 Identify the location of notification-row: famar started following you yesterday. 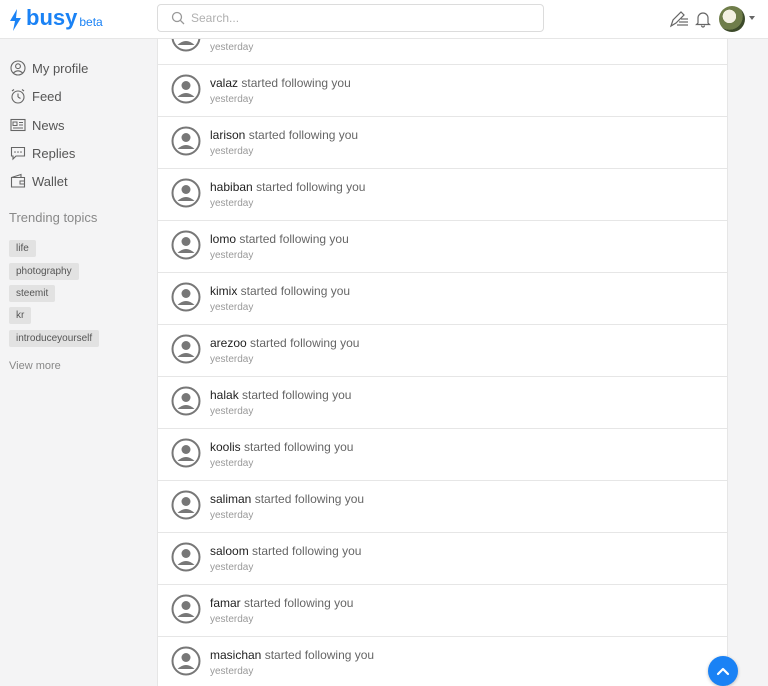
(442, 611).